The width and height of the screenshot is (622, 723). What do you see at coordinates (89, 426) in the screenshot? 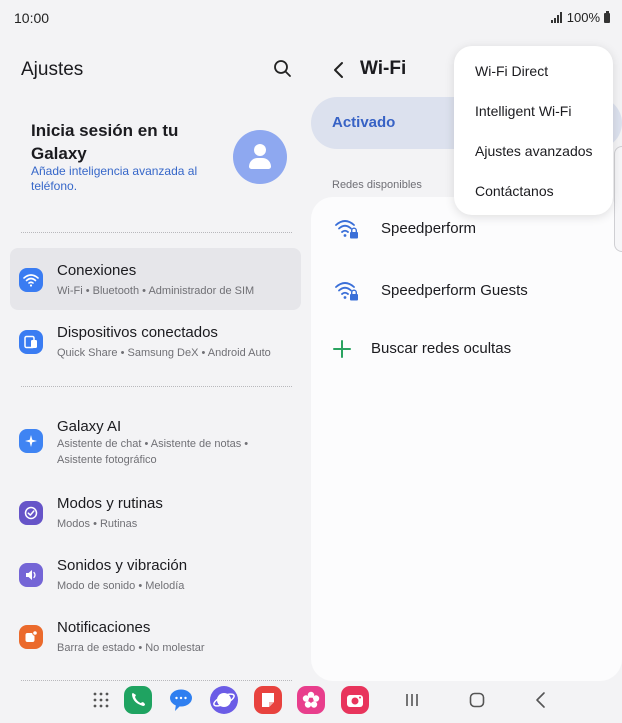
I see `settings-item-title: Galaxy AI` at bounding box center [89, 426].